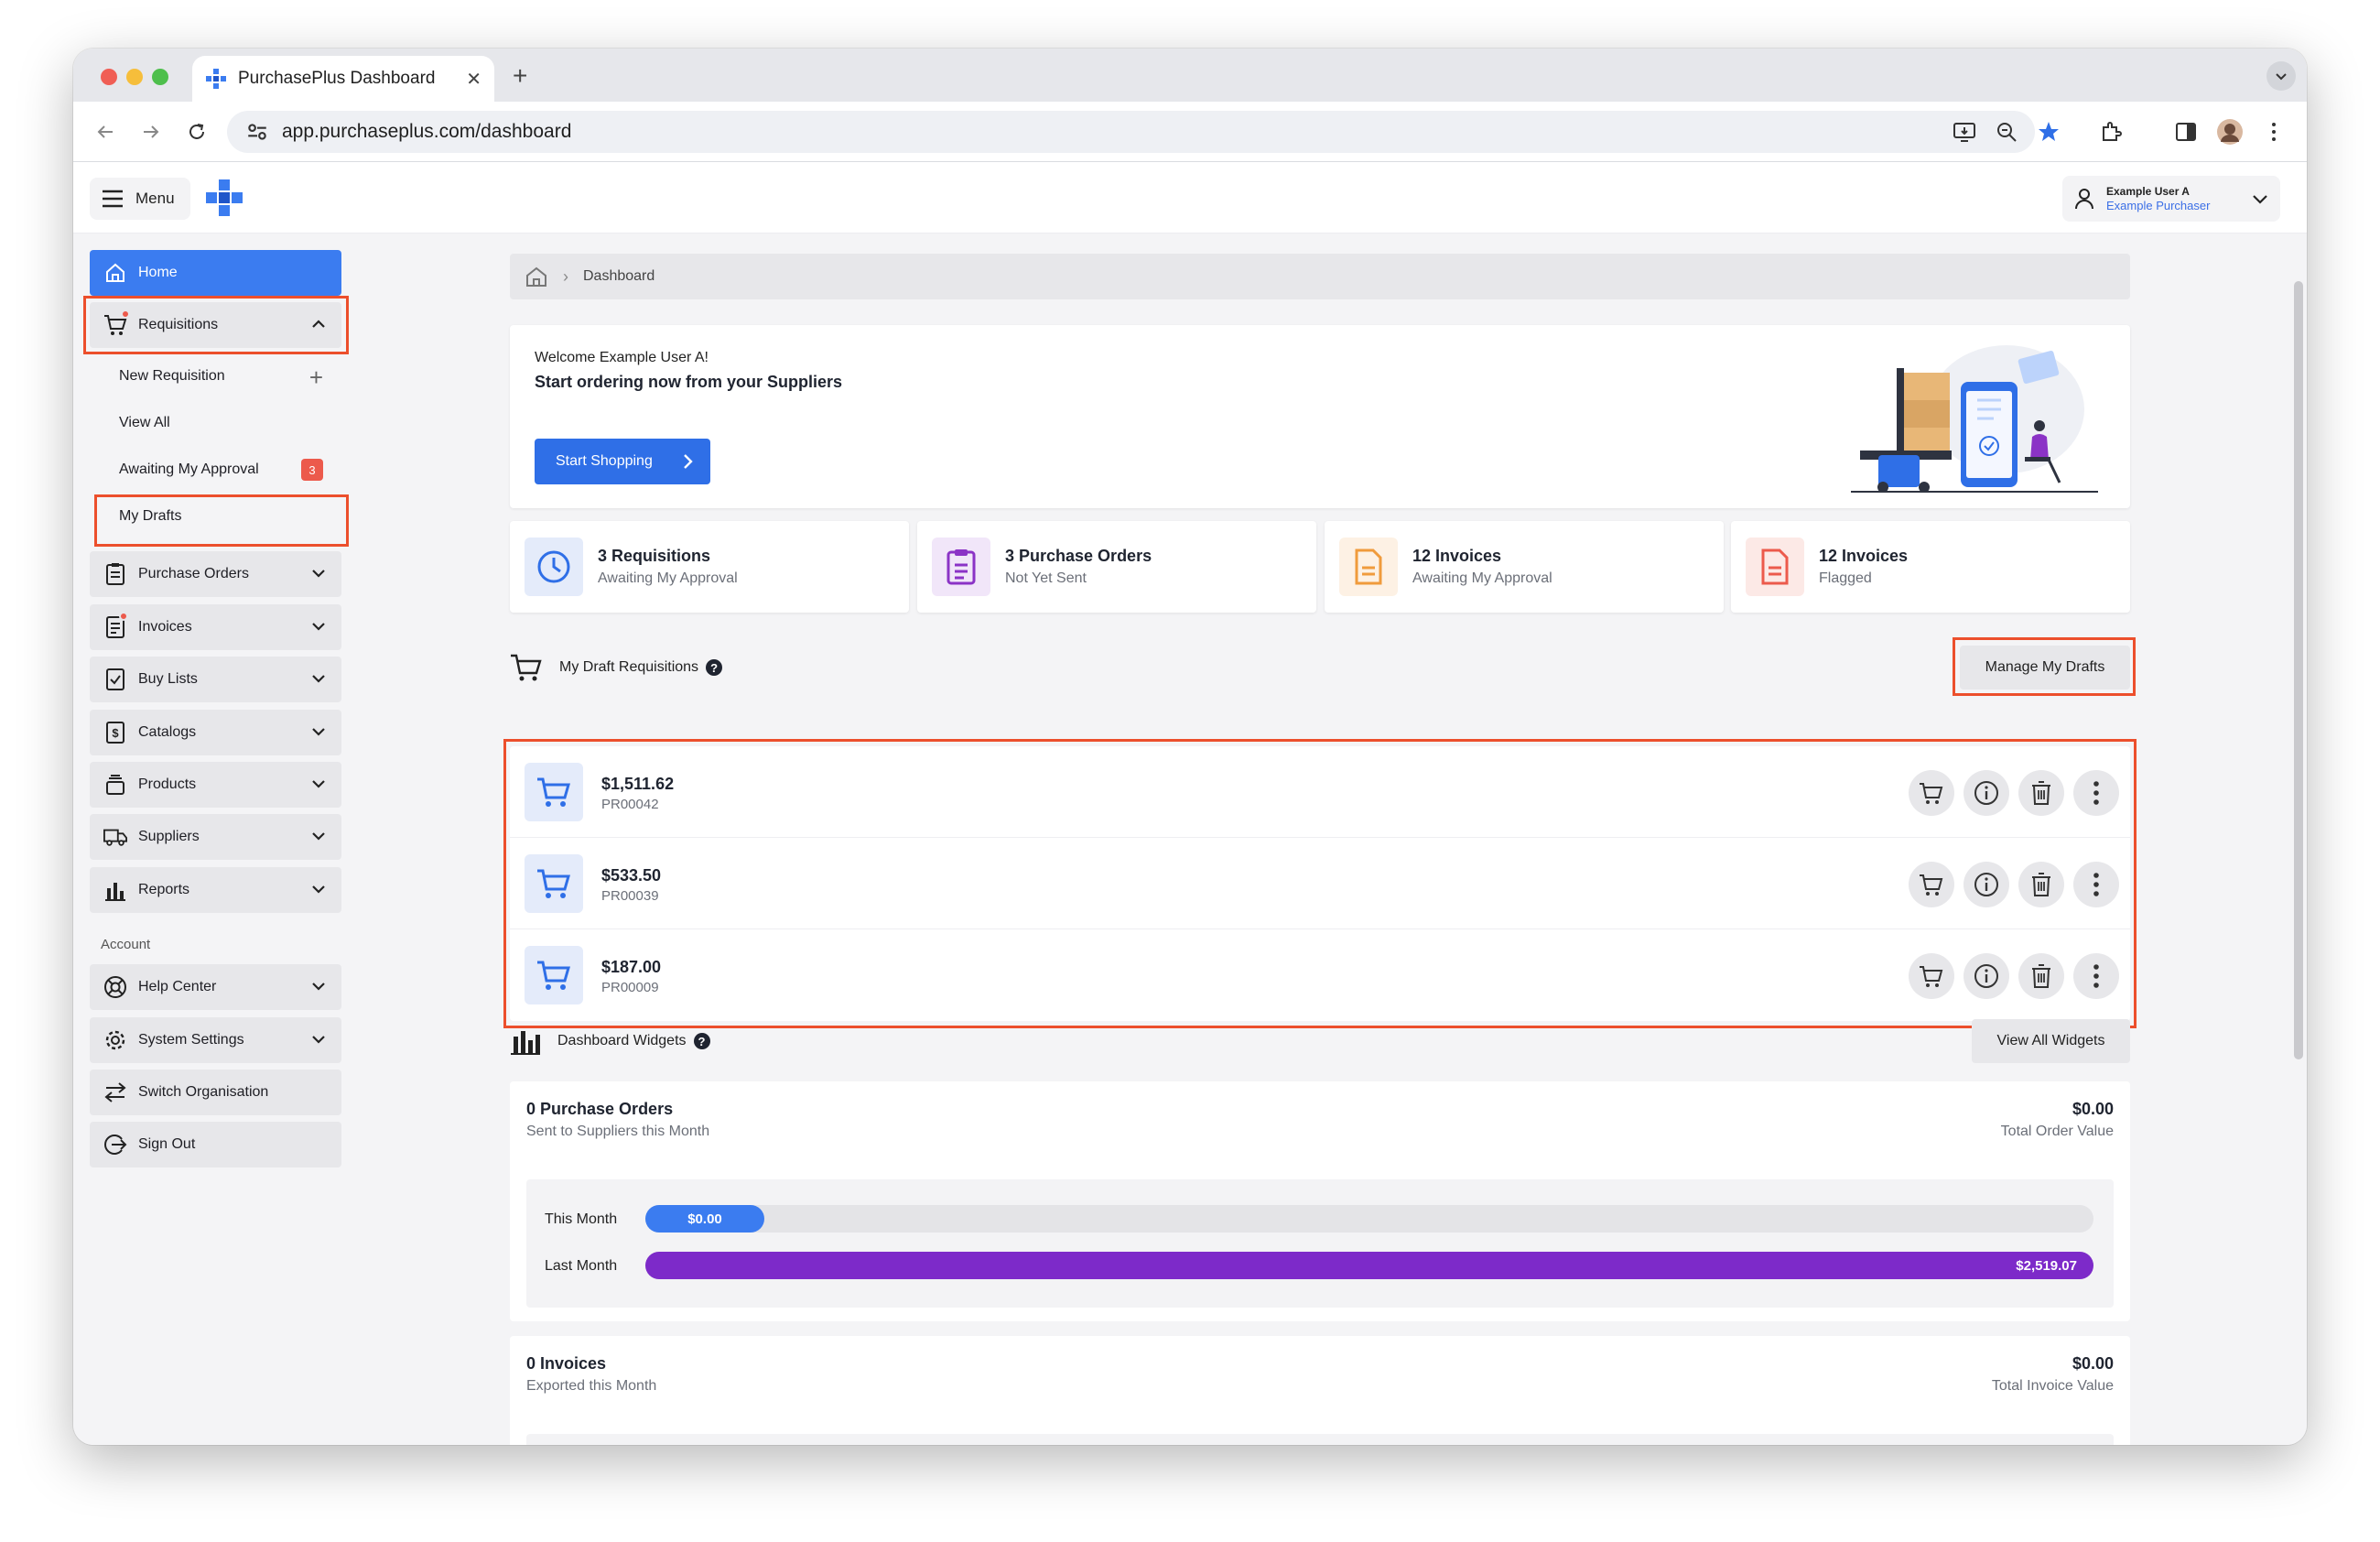 Image resolution: width=2380 pixels, height=1542 pixels. Describe the element at coordinates (2048, 132) in the screenshot. I see `bookmark-button` at that location.